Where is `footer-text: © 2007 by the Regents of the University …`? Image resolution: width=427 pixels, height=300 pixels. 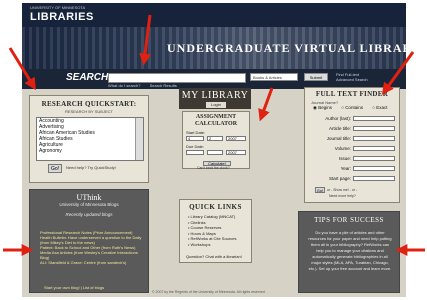
footer-text: © 2007 by the Regents of the University … is located at coordinates (209, 292).